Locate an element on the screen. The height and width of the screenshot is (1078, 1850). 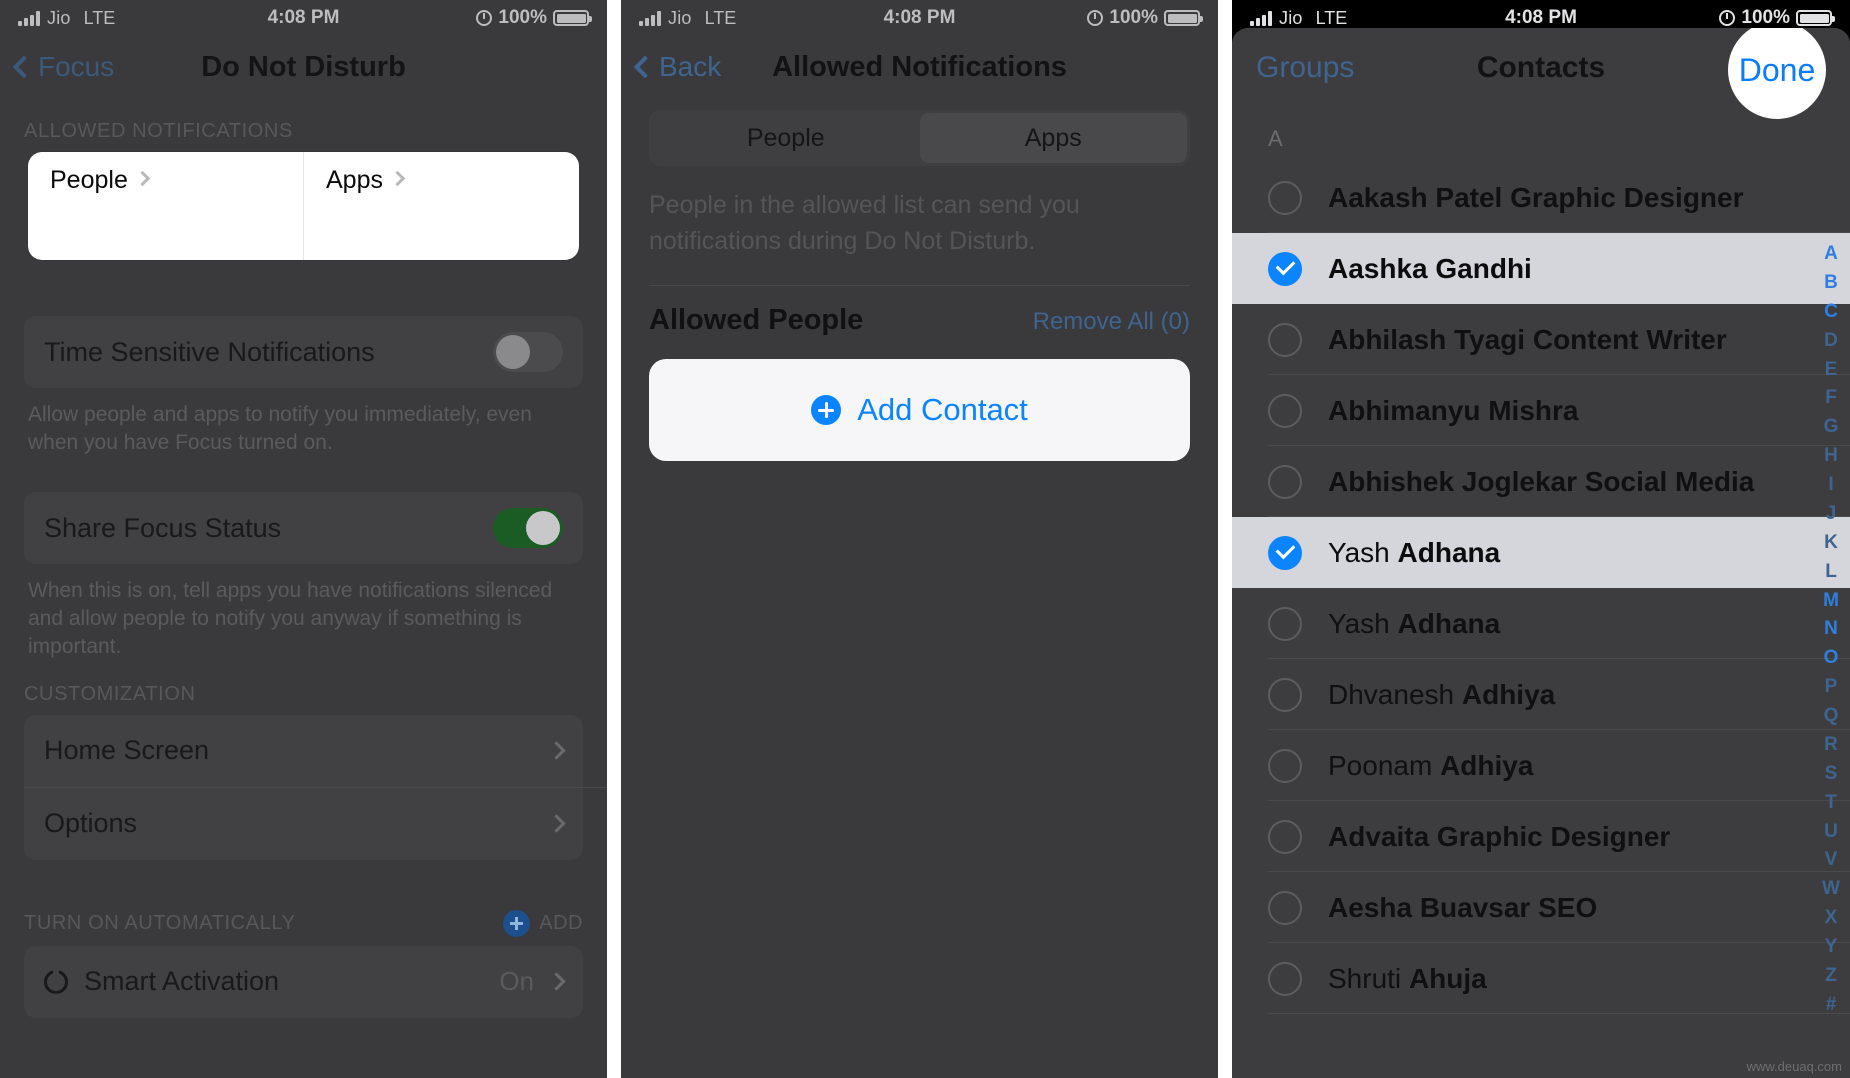
alphabet-index-letter: N is located at coordinates (1831, 629).